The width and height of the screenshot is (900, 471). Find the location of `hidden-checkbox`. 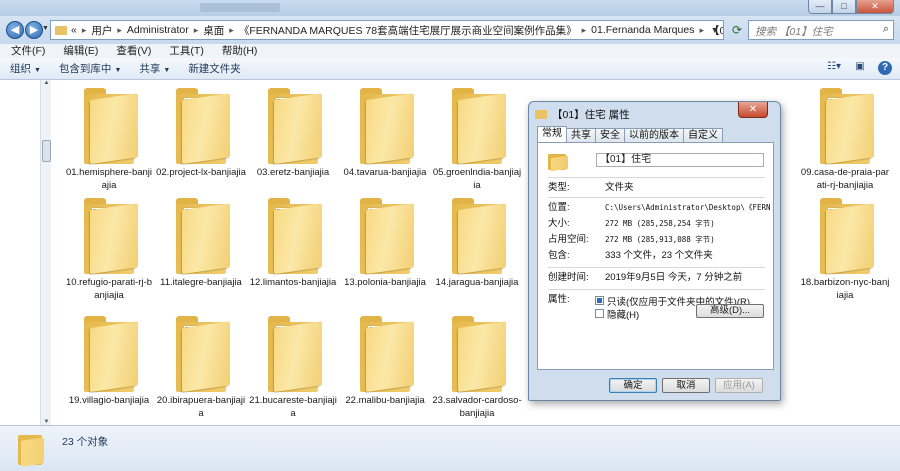

hidden-checkbox is located at coordinates (599, 313).